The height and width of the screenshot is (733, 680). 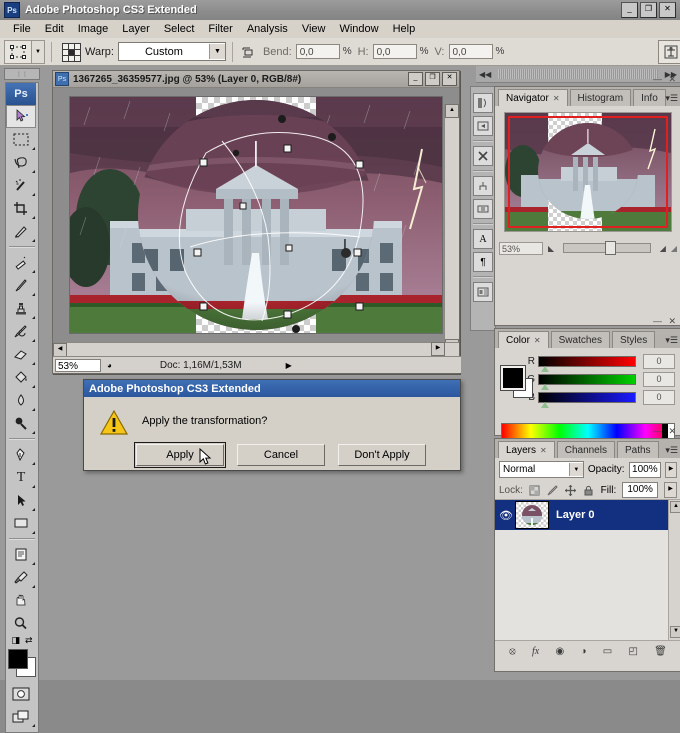 What do you see at coordinates (382, 455) in the screenshot?
I see `dont-apply-button: Don't Apply` at bounding box center [382, 455].